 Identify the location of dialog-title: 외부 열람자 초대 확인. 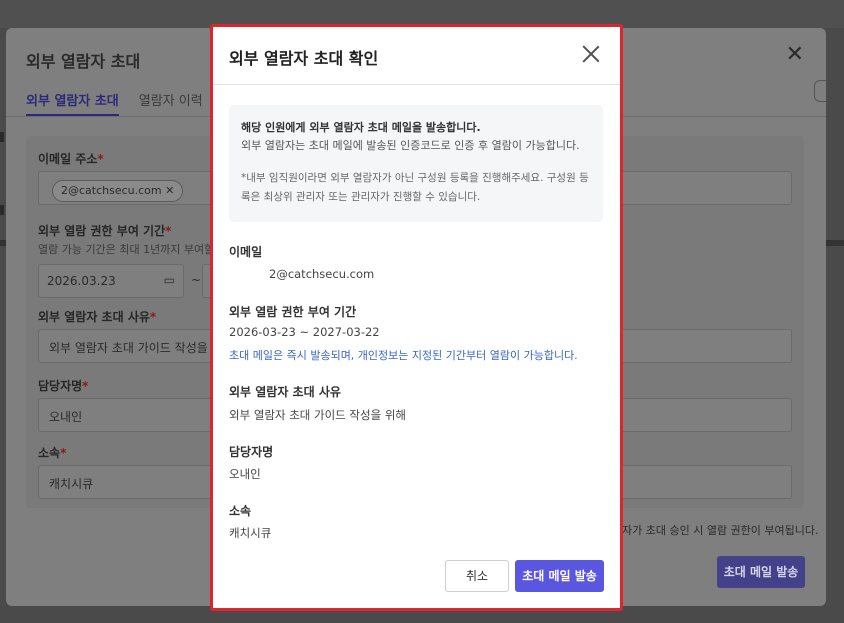
(304, 58).